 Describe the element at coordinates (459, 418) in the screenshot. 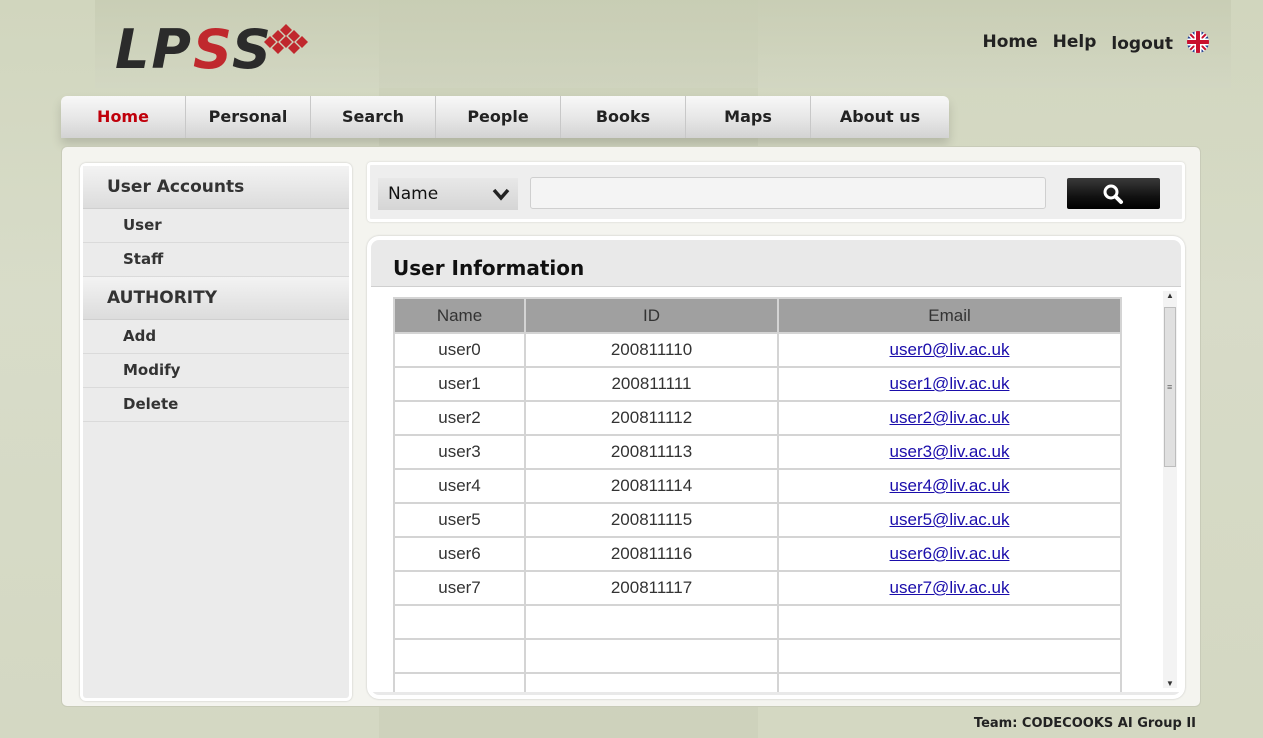

I see `cell-name: user2` at that location.